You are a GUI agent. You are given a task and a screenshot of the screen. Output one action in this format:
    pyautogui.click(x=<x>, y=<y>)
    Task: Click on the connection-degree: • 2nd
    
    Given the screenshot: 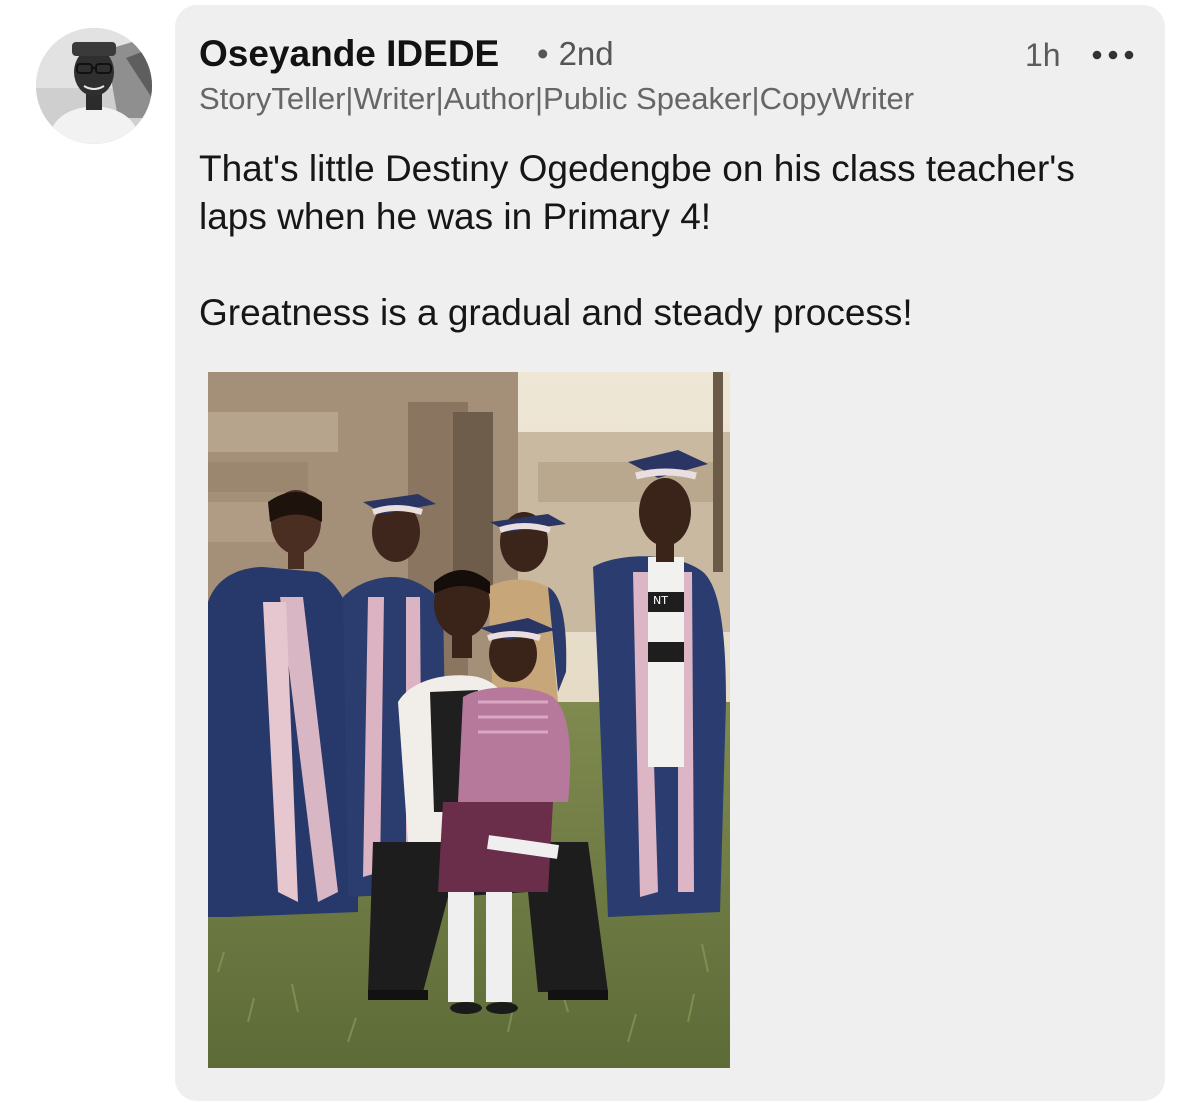 What is the action you would take?
    pyautogui.click(x=575, y=54)
    